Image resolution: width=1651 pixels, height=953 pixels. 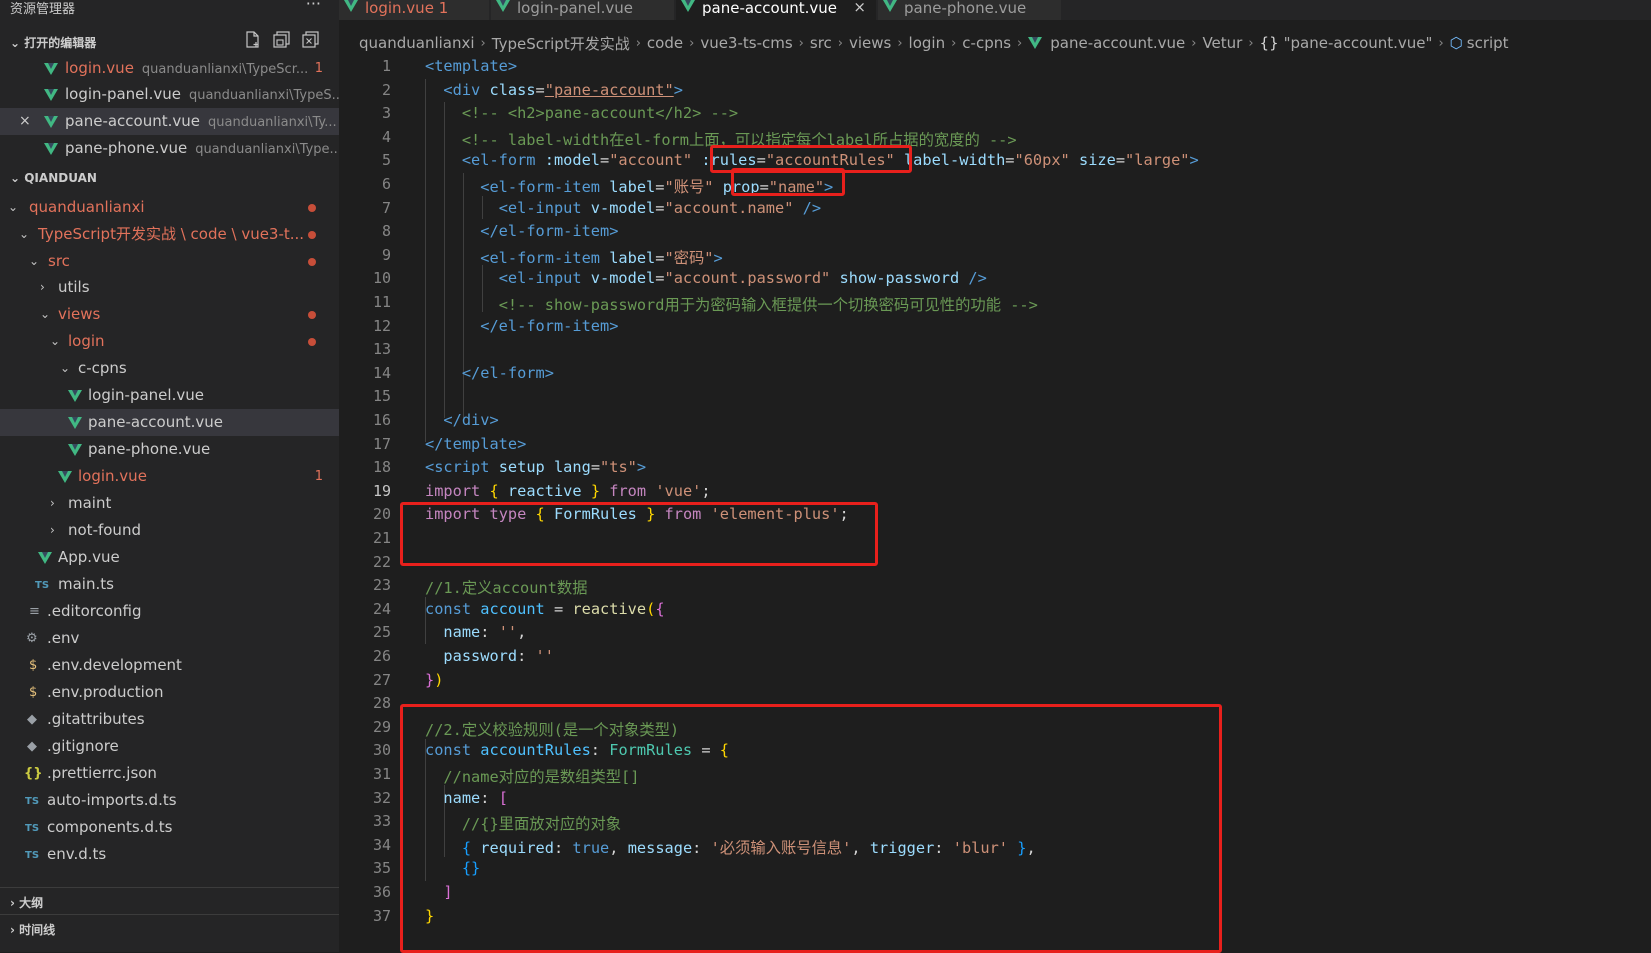 I want to click on tree-gitattributes-file: ◆ .gitattributes, so click(x=169, y=719).